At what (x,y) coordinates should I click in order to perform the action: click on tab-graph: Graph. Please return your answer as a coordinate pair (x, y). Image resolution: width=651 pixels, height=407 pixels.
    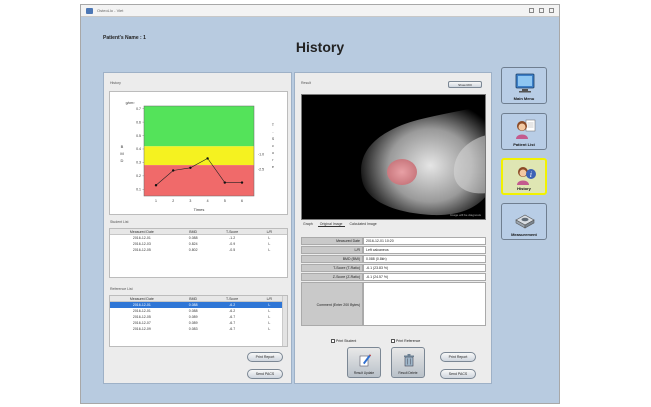
    Looking at the image, I should click on (308, 224).